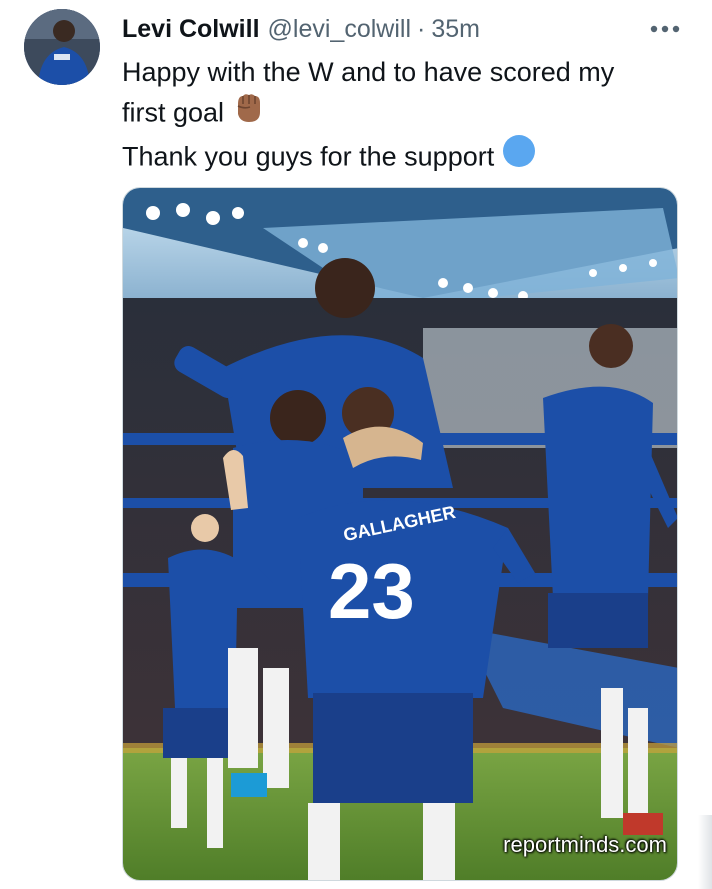 Image resolution: width=712 pixels, height=889 pixels. I want to click on avatar-image, so click(62, 47).